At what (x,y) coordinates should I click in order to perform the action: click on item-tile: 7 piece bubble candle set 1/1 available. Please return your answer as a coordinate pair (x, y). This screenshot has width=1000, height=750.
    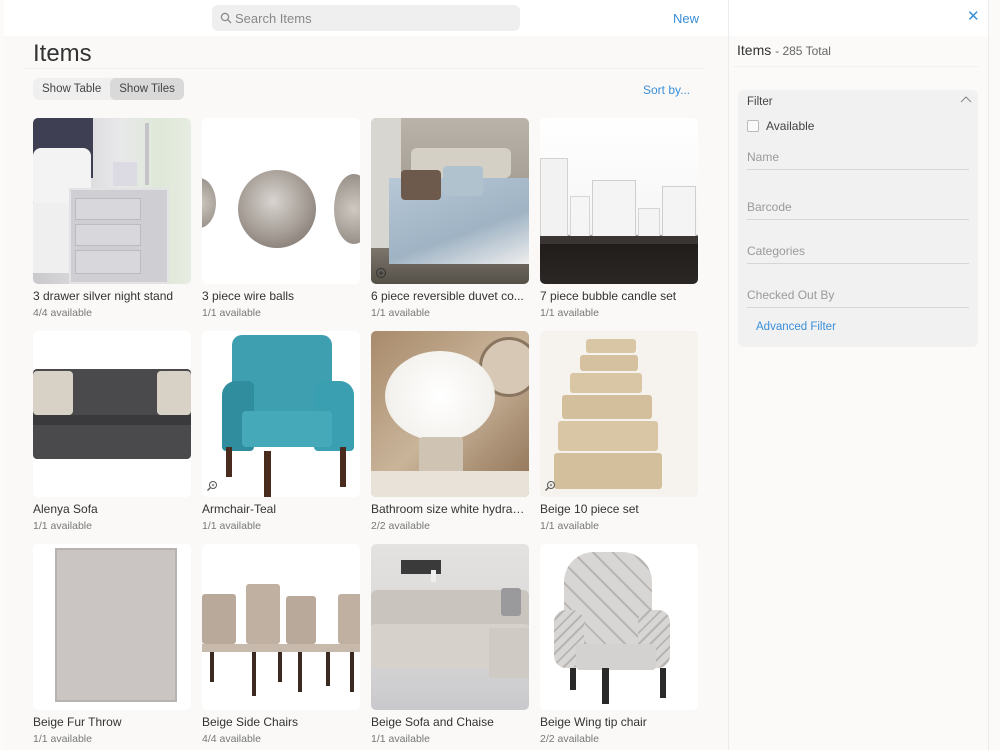
    Looking at the image, I should click on (619, 224).